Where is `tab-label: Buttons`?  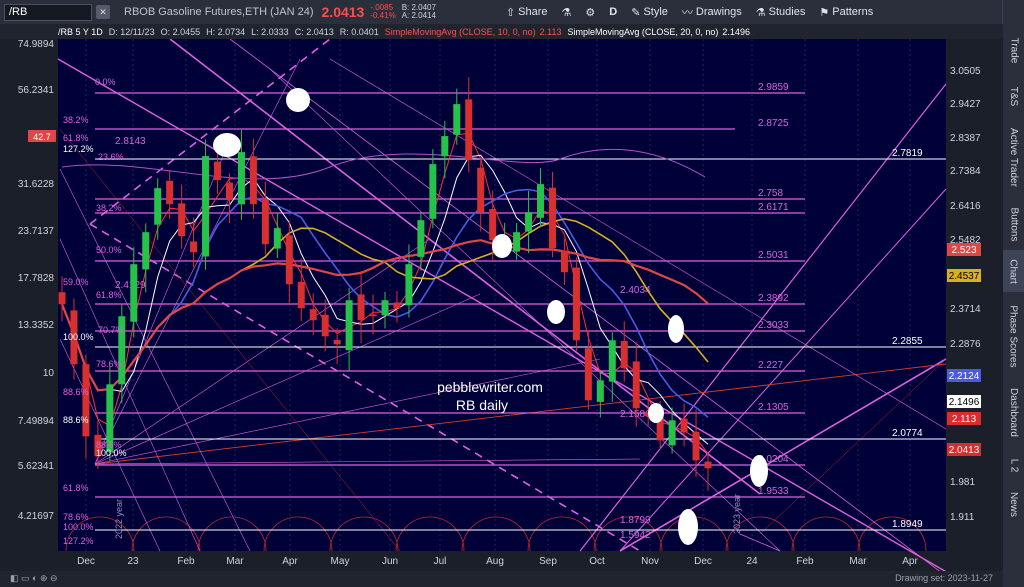 tab-label: Buttons is located at coordinates (1014, 224).